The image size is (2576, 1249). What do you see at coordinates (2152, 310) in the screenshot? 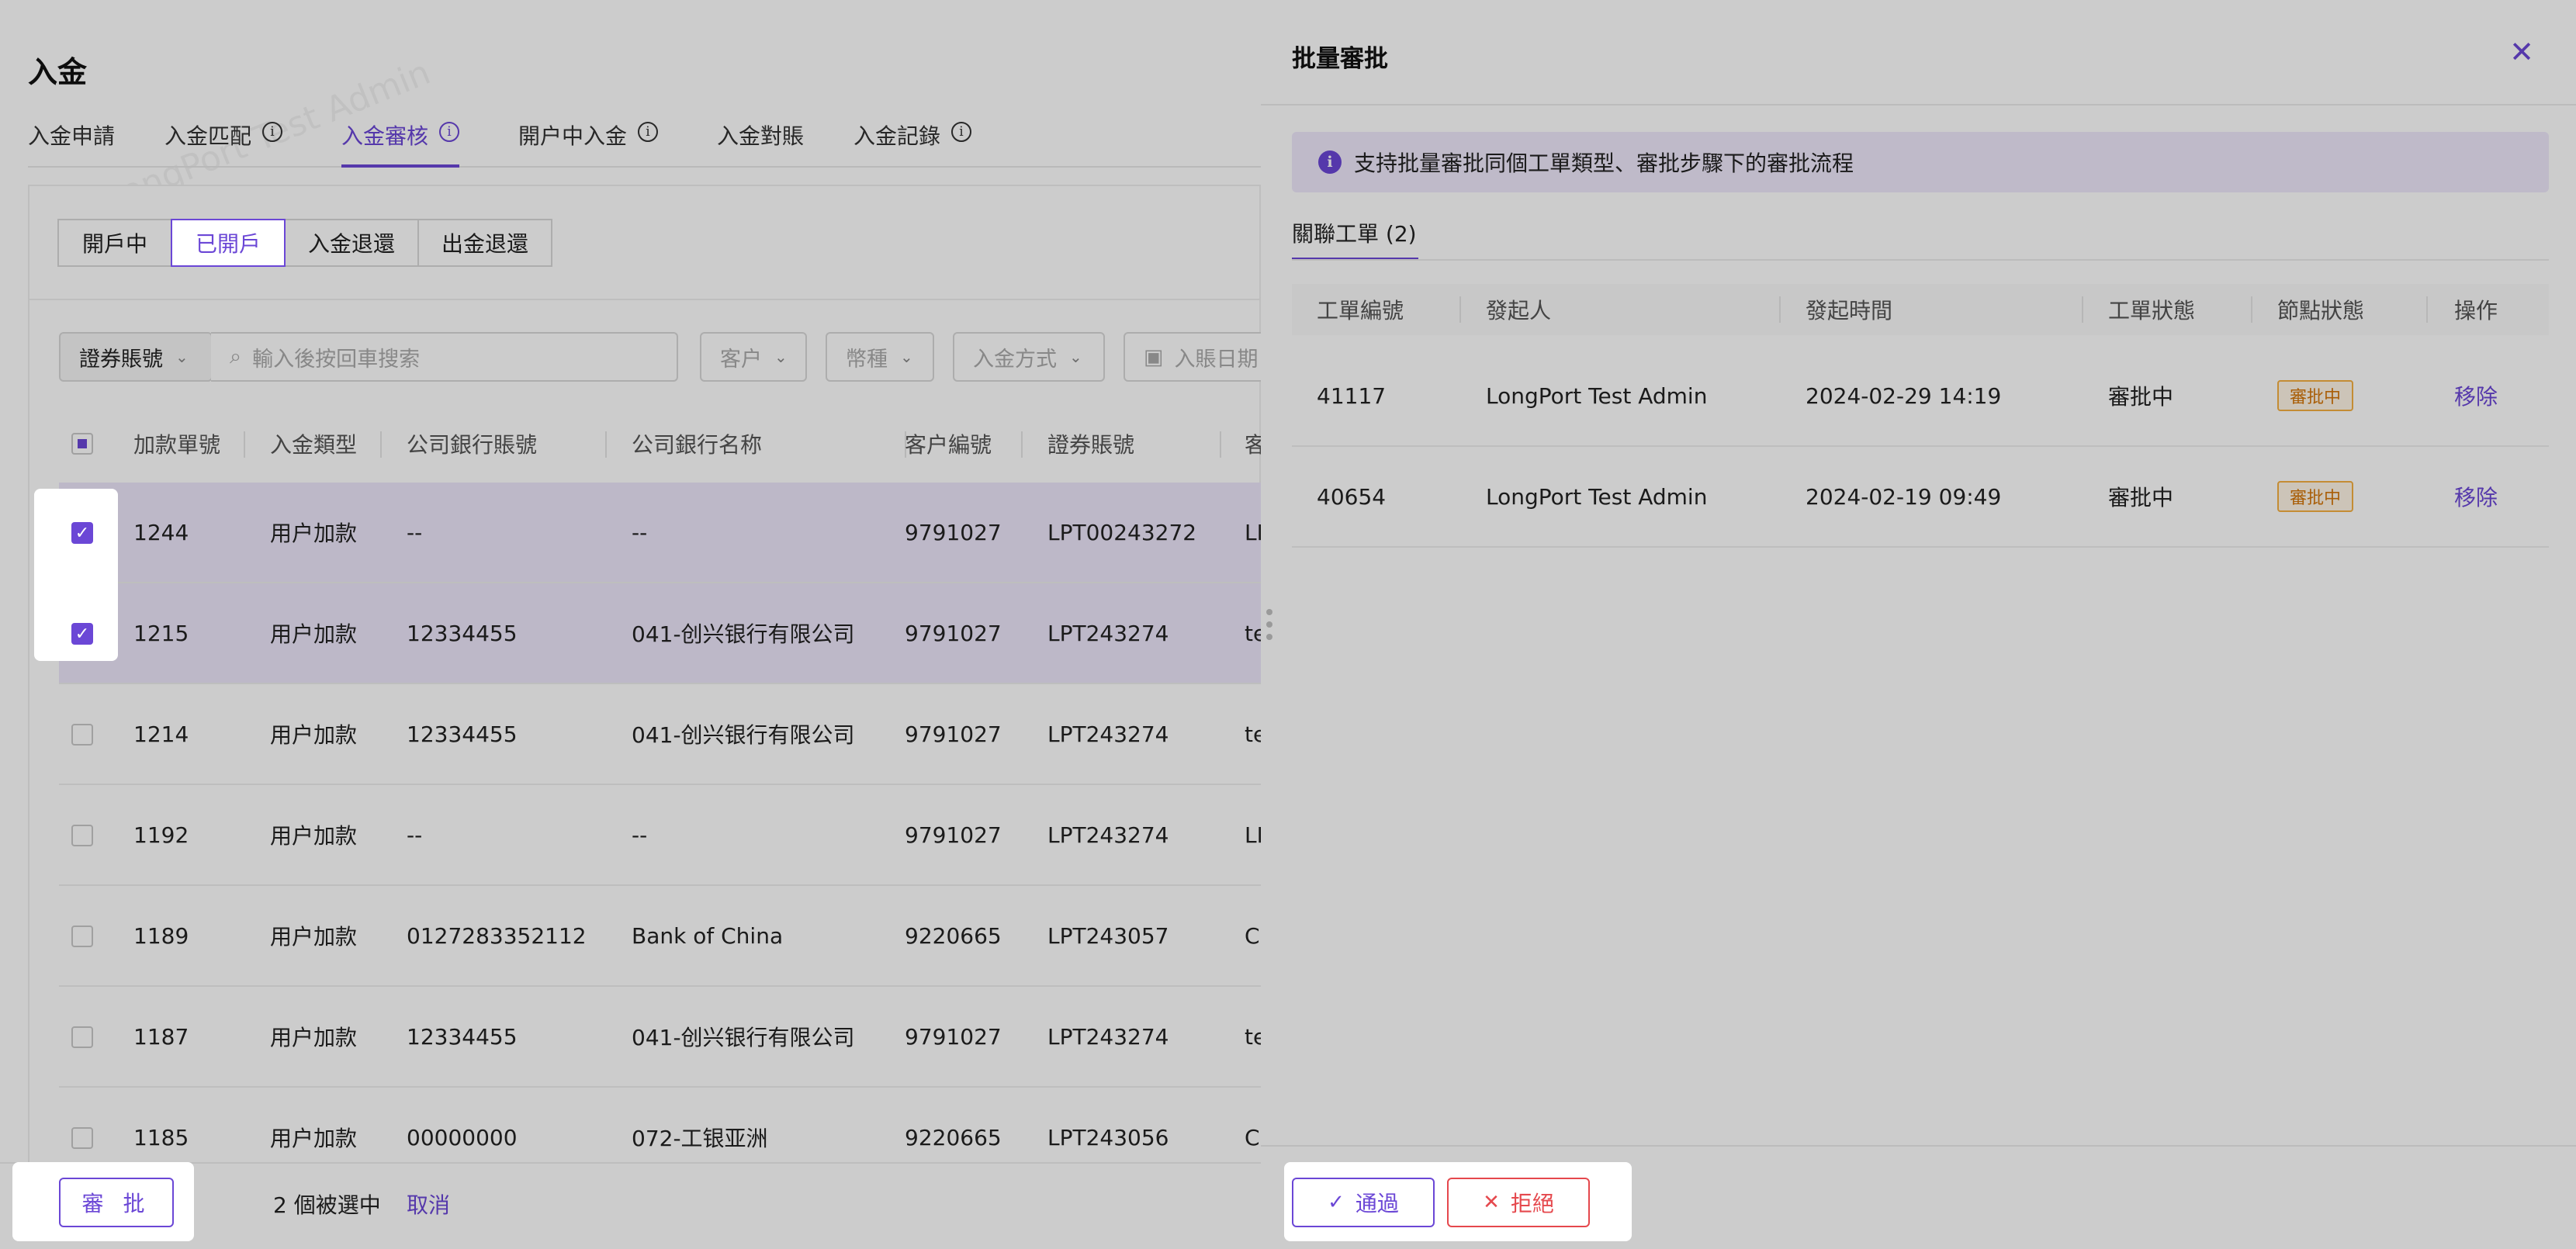
I see `col-header: 工單狀態` at bounding box center [2152, 310].